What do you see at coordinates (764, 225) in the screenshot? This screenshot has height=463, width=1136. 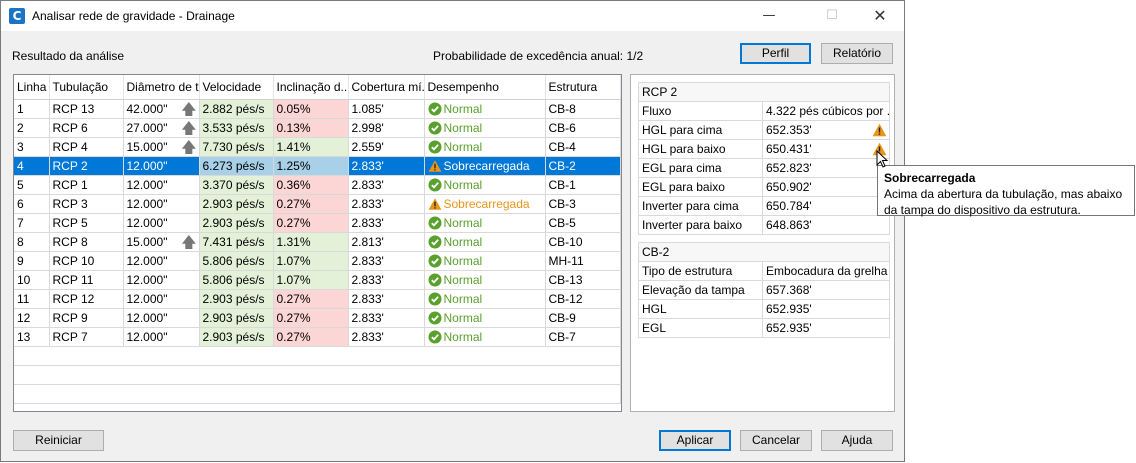 I see `pipe-property-row: Inverter para baixo 648.863'` at bounding box center [764, 225].